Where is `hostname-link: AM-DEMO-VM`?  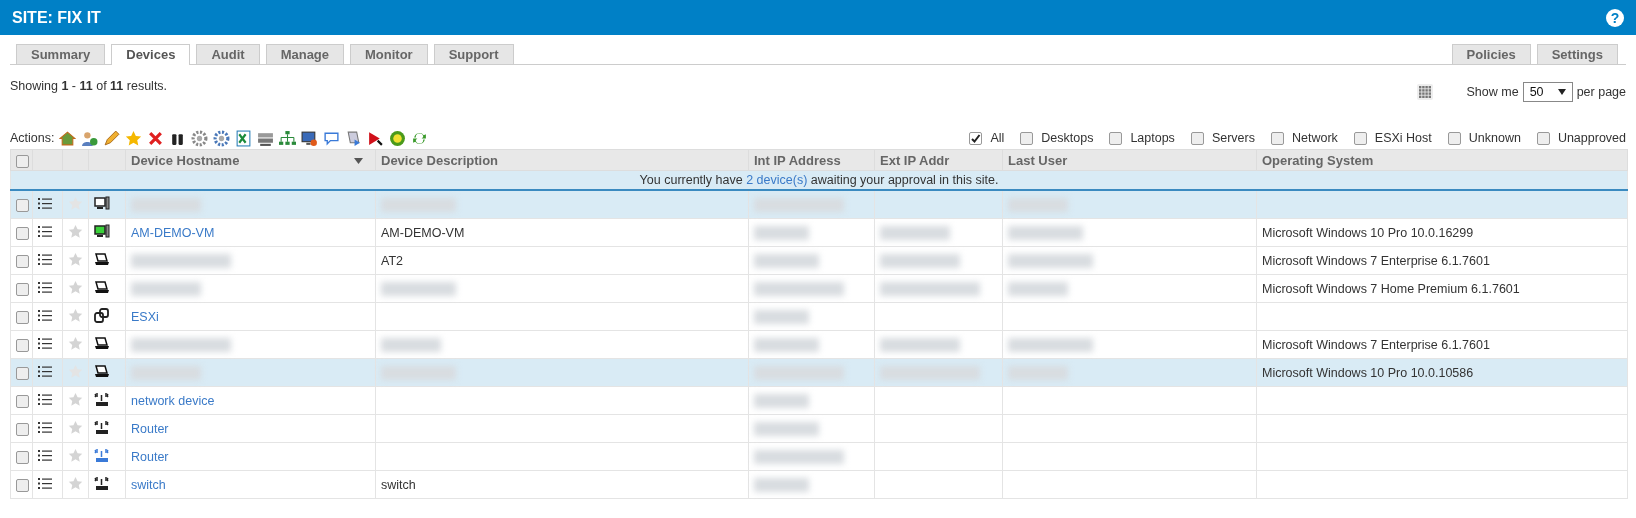 hostname-link: AM-DEMO-VM is located at coordinates (173, 232).